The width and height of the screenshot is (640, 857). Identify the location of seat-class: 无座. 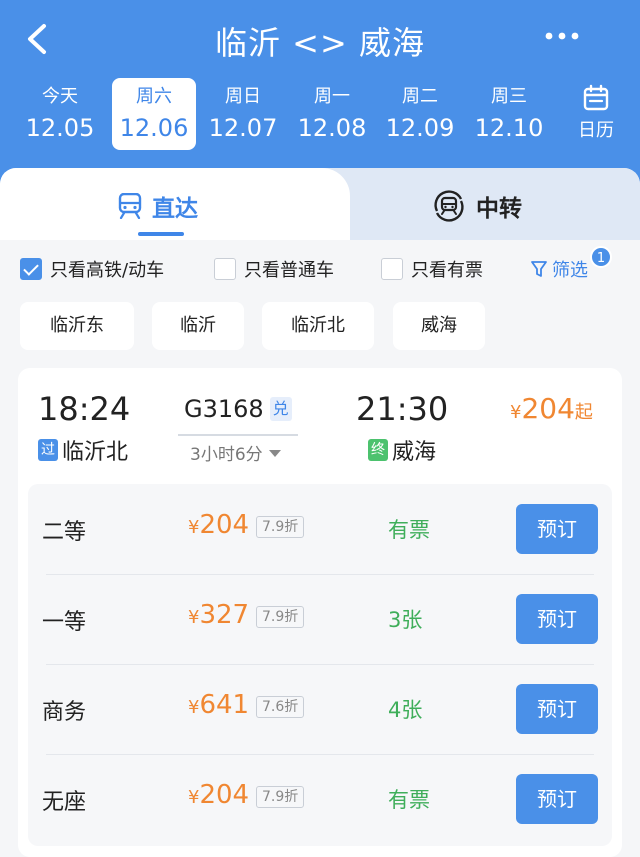
(64, 802).